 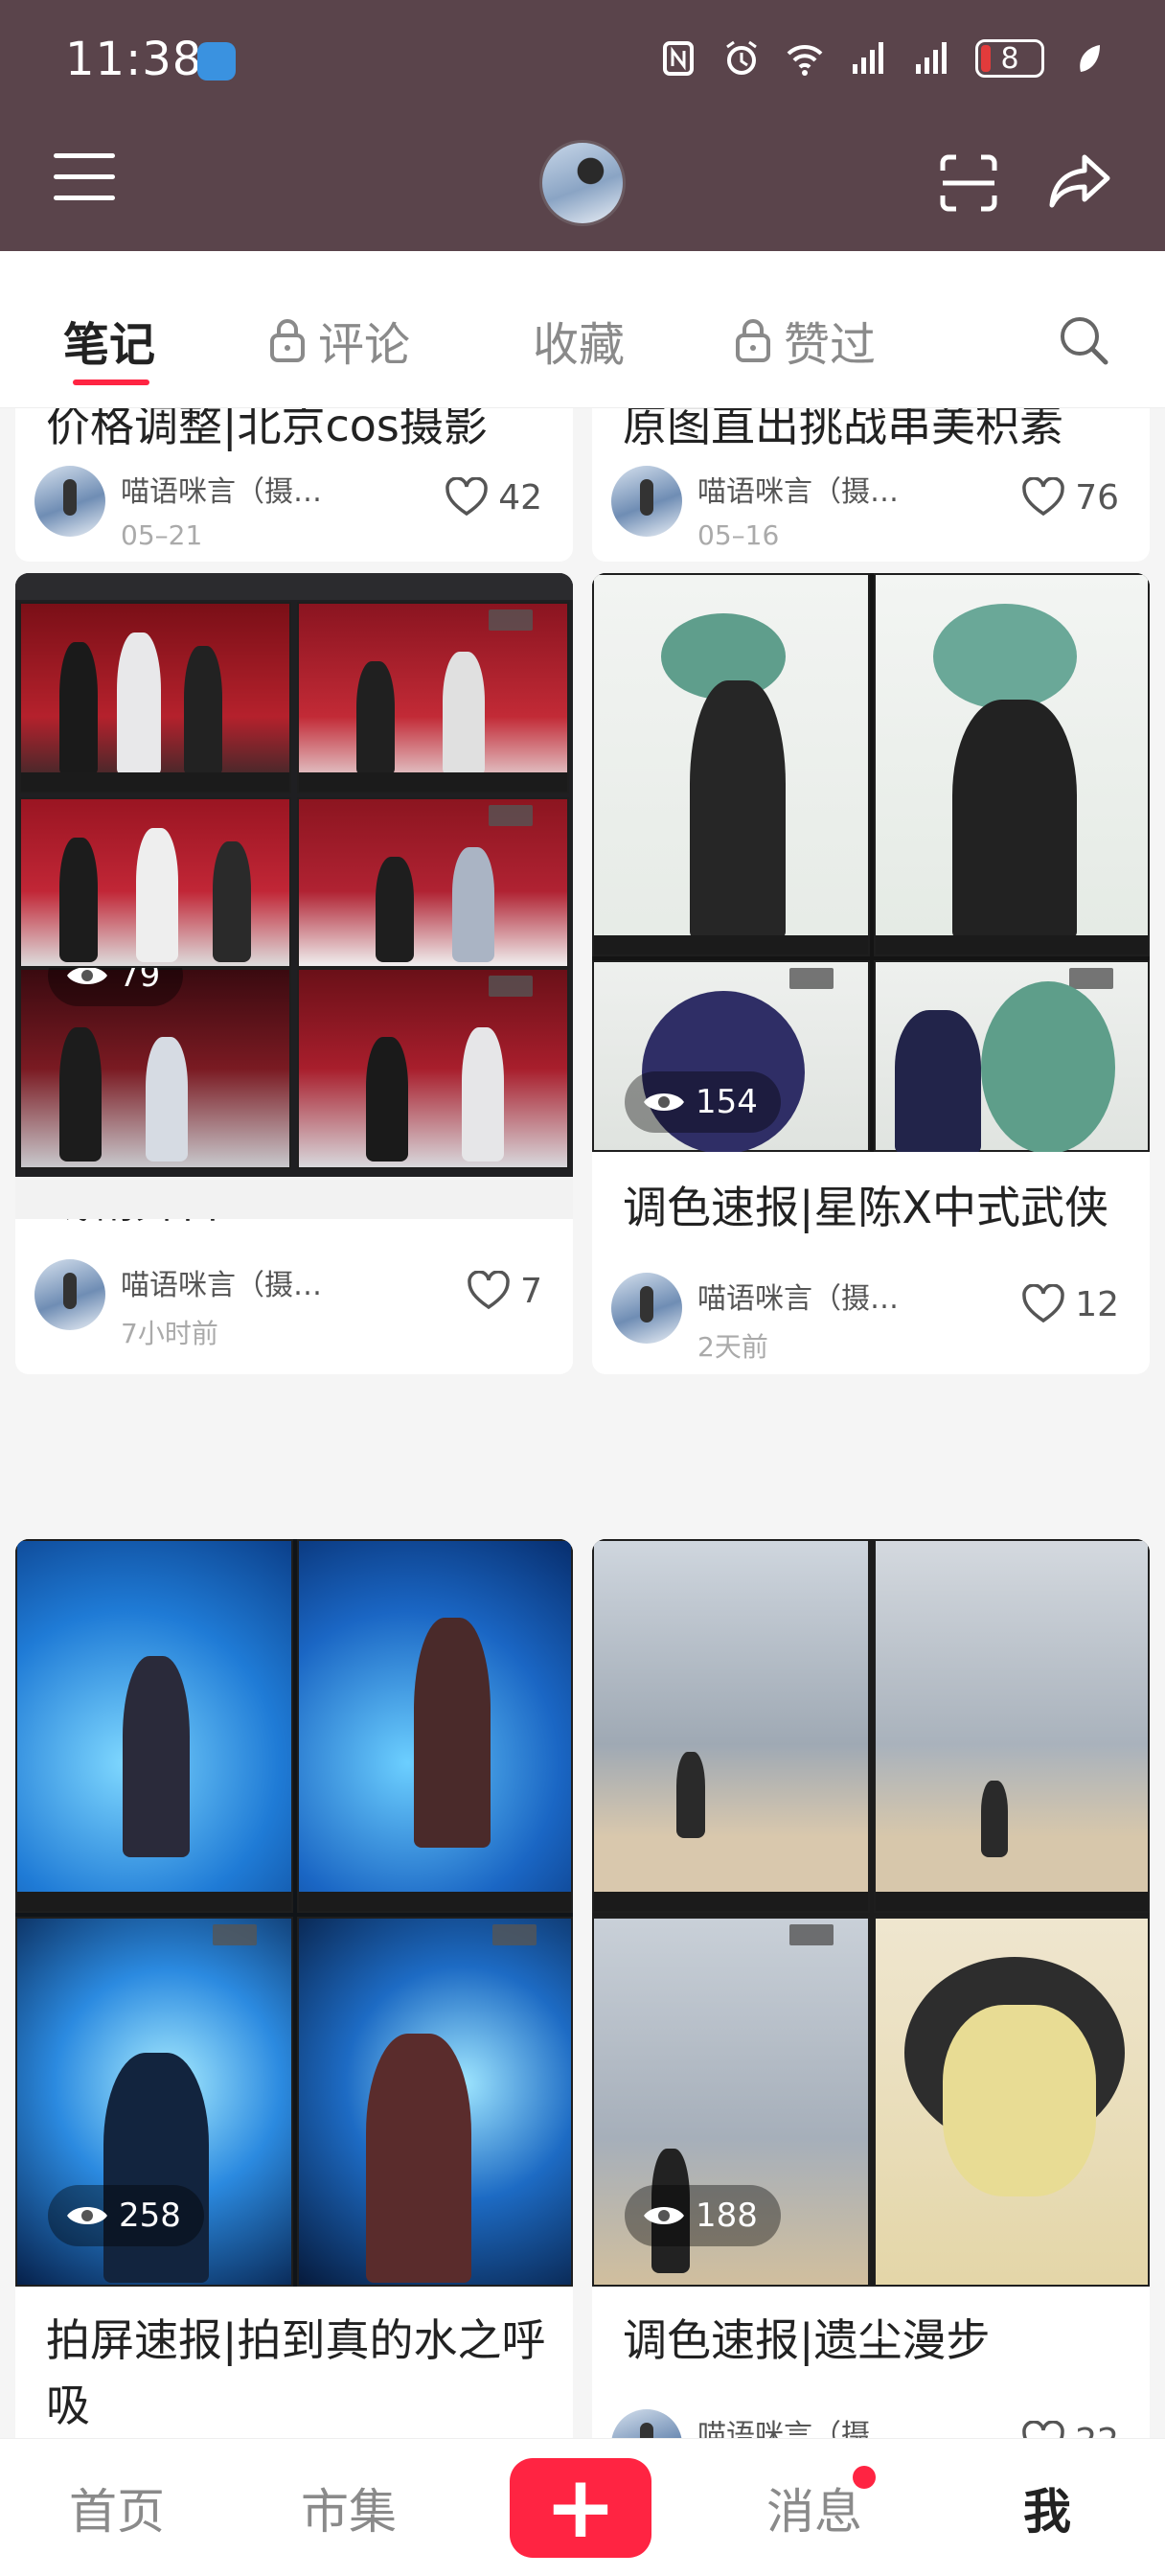 I want to click on signal-icon, so click(x=868, y=58).